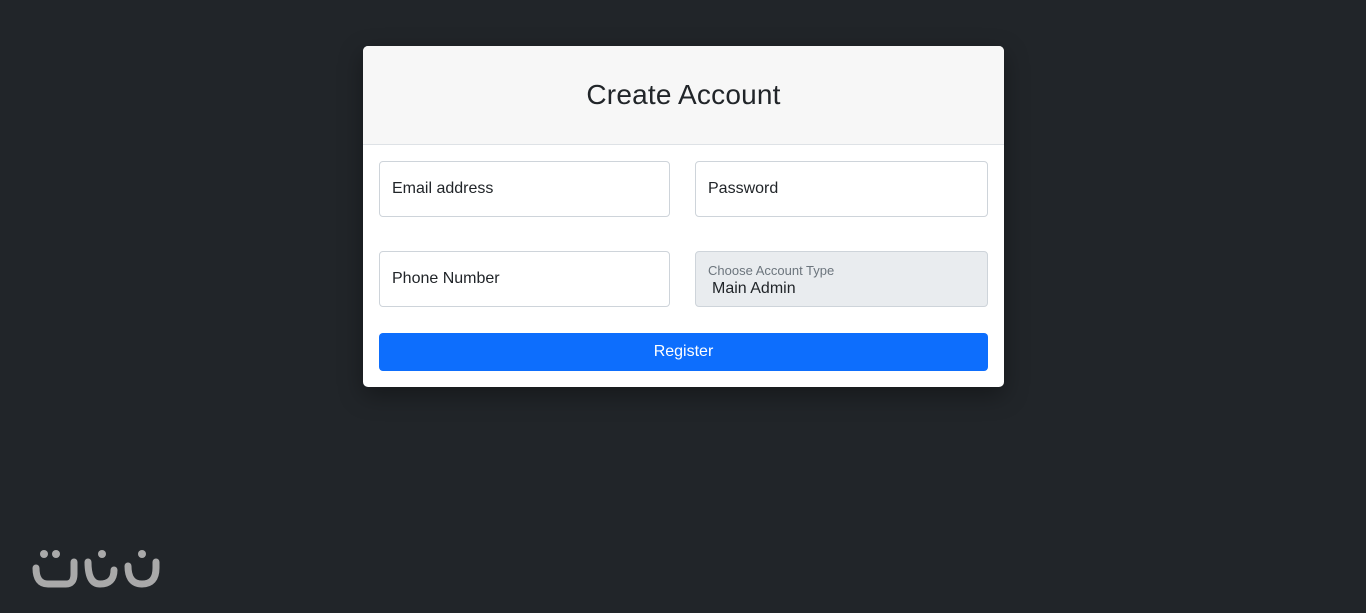  Describe the element at coordinates (754, 288) in the screenshot. I see `account-type-value: Main Admin` at that location.